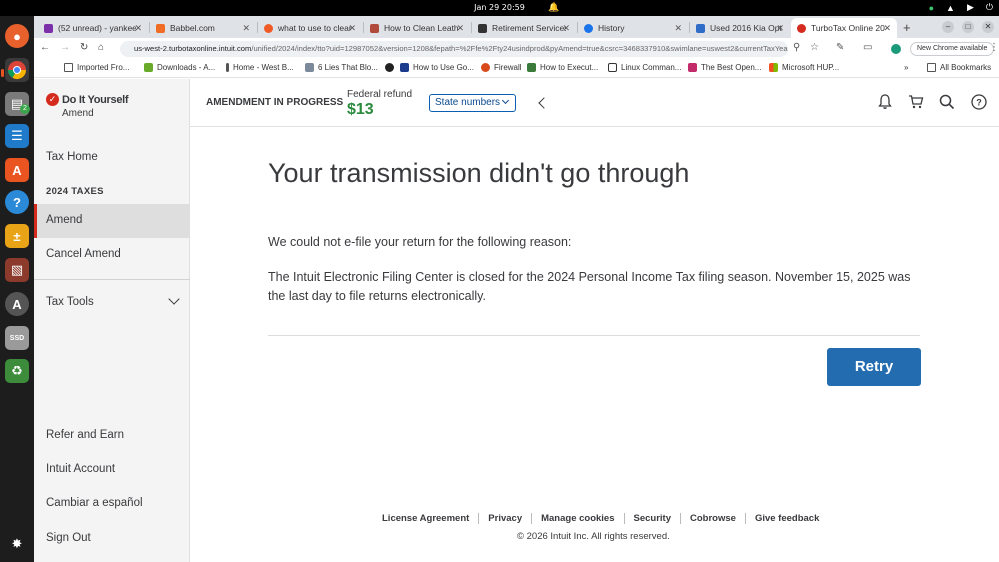  What do you see at coordinates (310, 28) in the screenshot?
I see `tab-clean: what to use to clean ✕` at bounding box center [310, 28].